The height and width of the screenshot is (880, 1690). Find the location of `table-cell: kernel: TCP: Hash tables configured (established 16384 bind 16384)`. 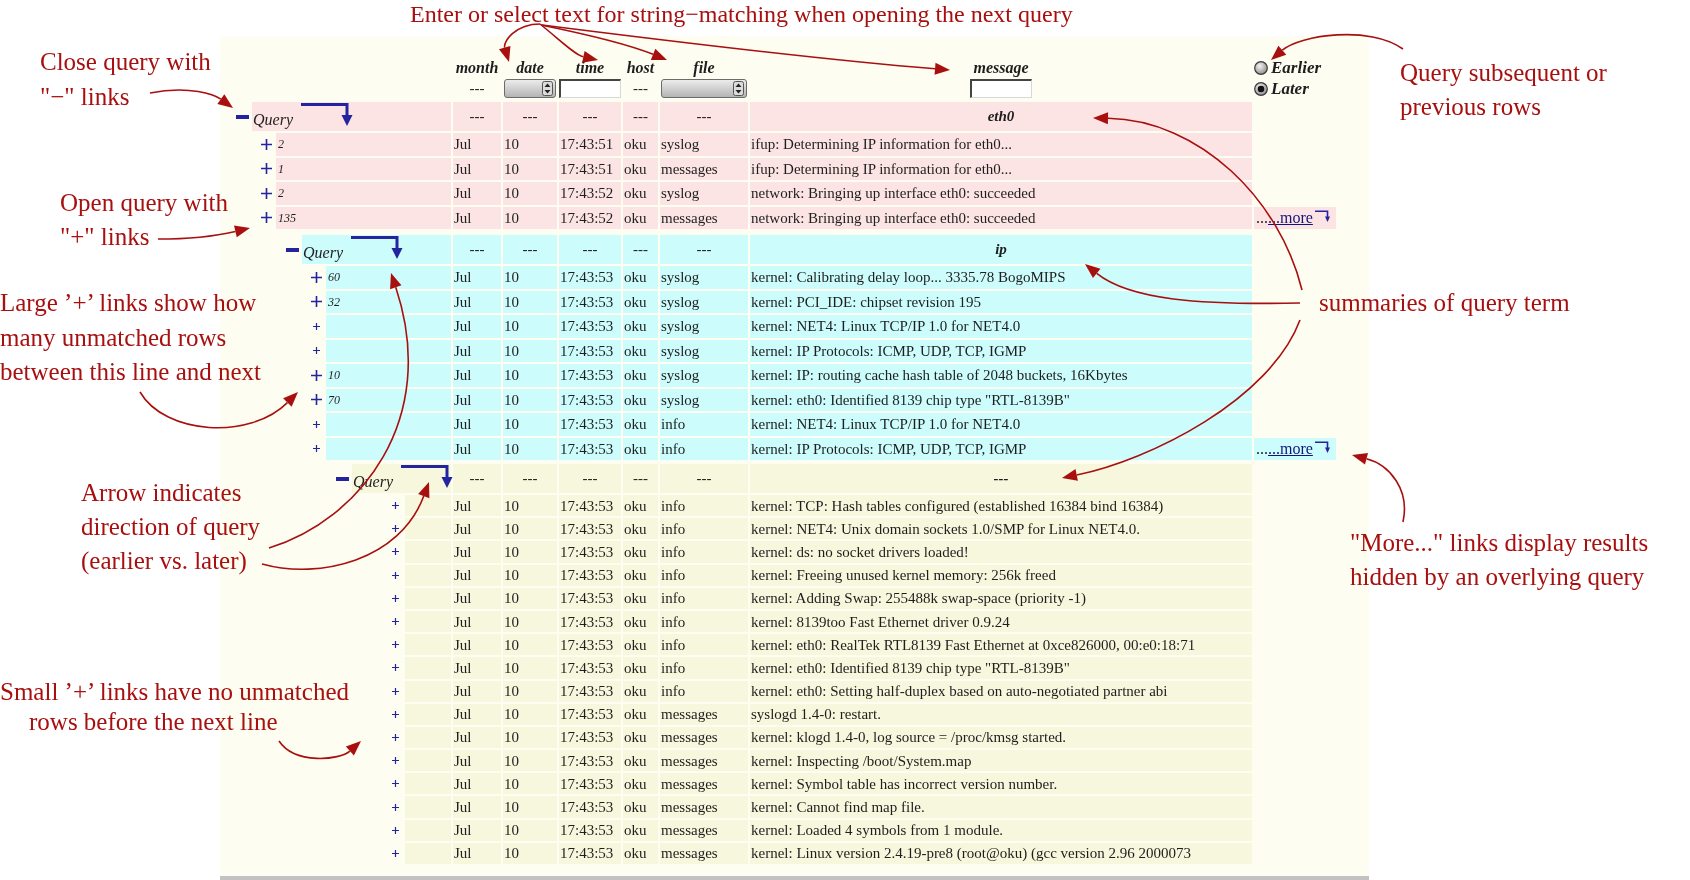

table-cell: kernel: TCP: Hash tables configured (established 16384 bind 16384) is located at coordinates (1001, 506).